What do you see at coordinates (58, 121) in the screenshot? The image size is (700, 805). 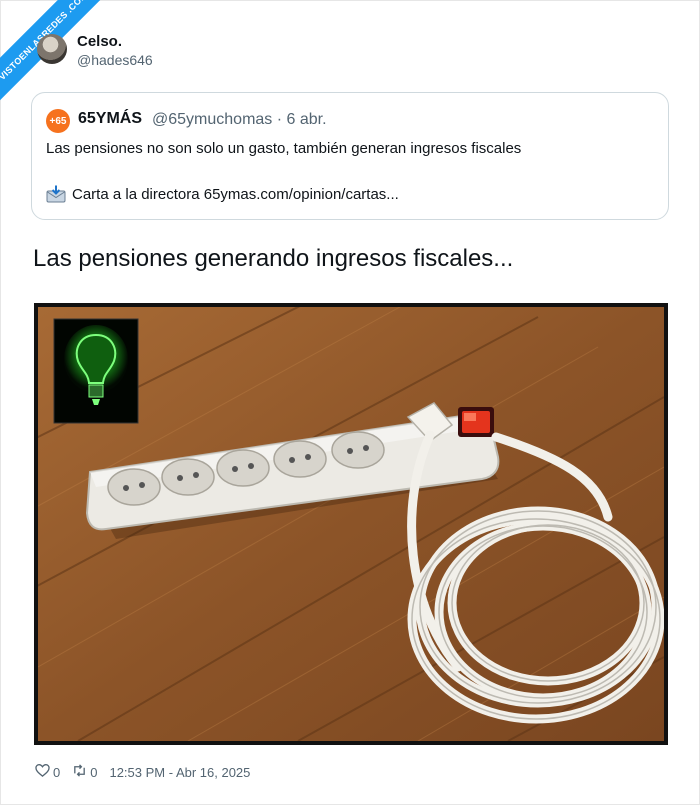 I see `quoted-avatar: +65` at bounding box center [58, 121].